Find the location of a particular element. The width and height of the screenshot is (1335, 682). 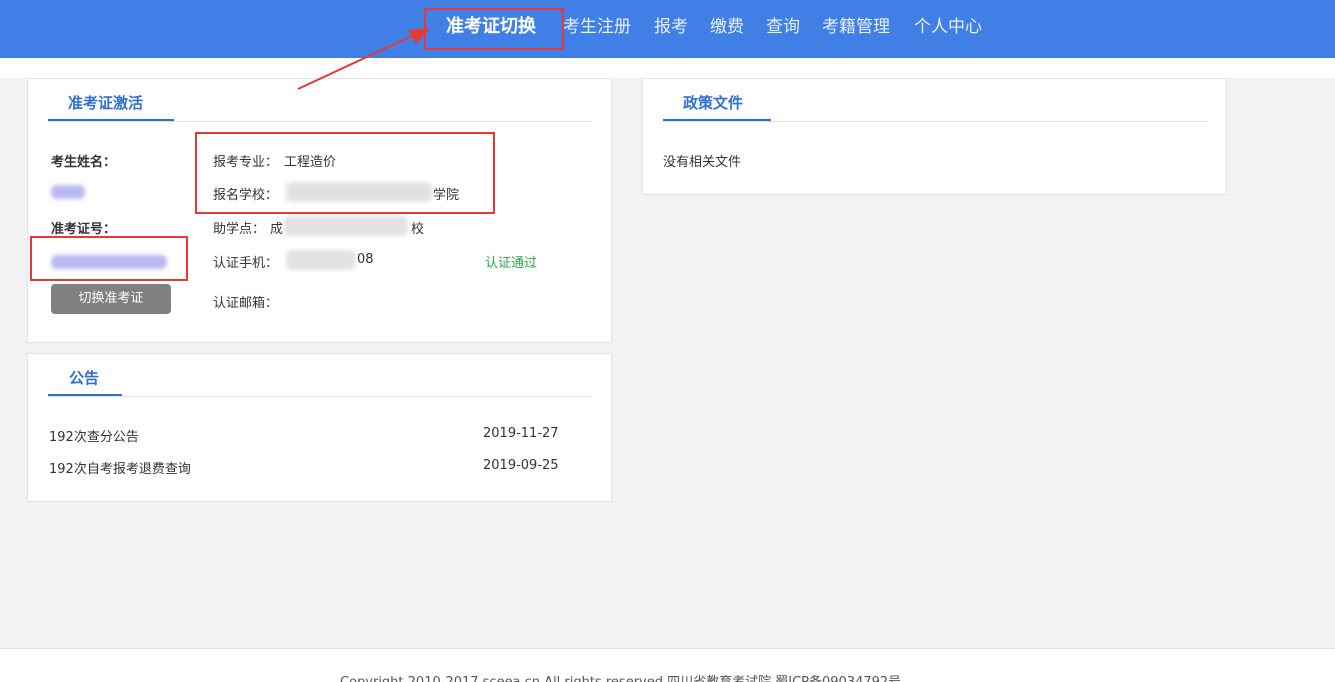

policy-divider is located at coordinates (935, 121).